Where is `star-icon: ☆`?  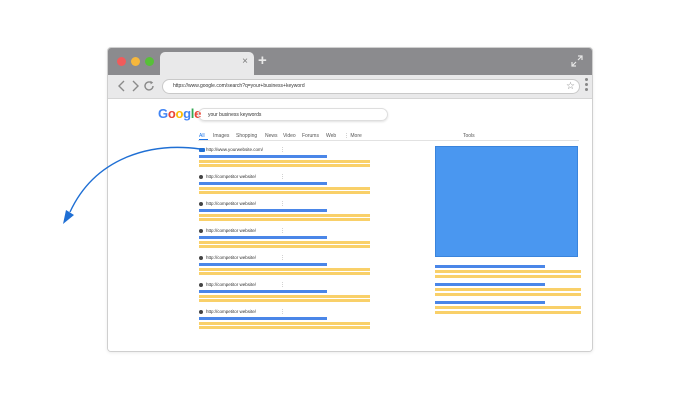 star-icon: ☆ is located at coordinates (570, 86).